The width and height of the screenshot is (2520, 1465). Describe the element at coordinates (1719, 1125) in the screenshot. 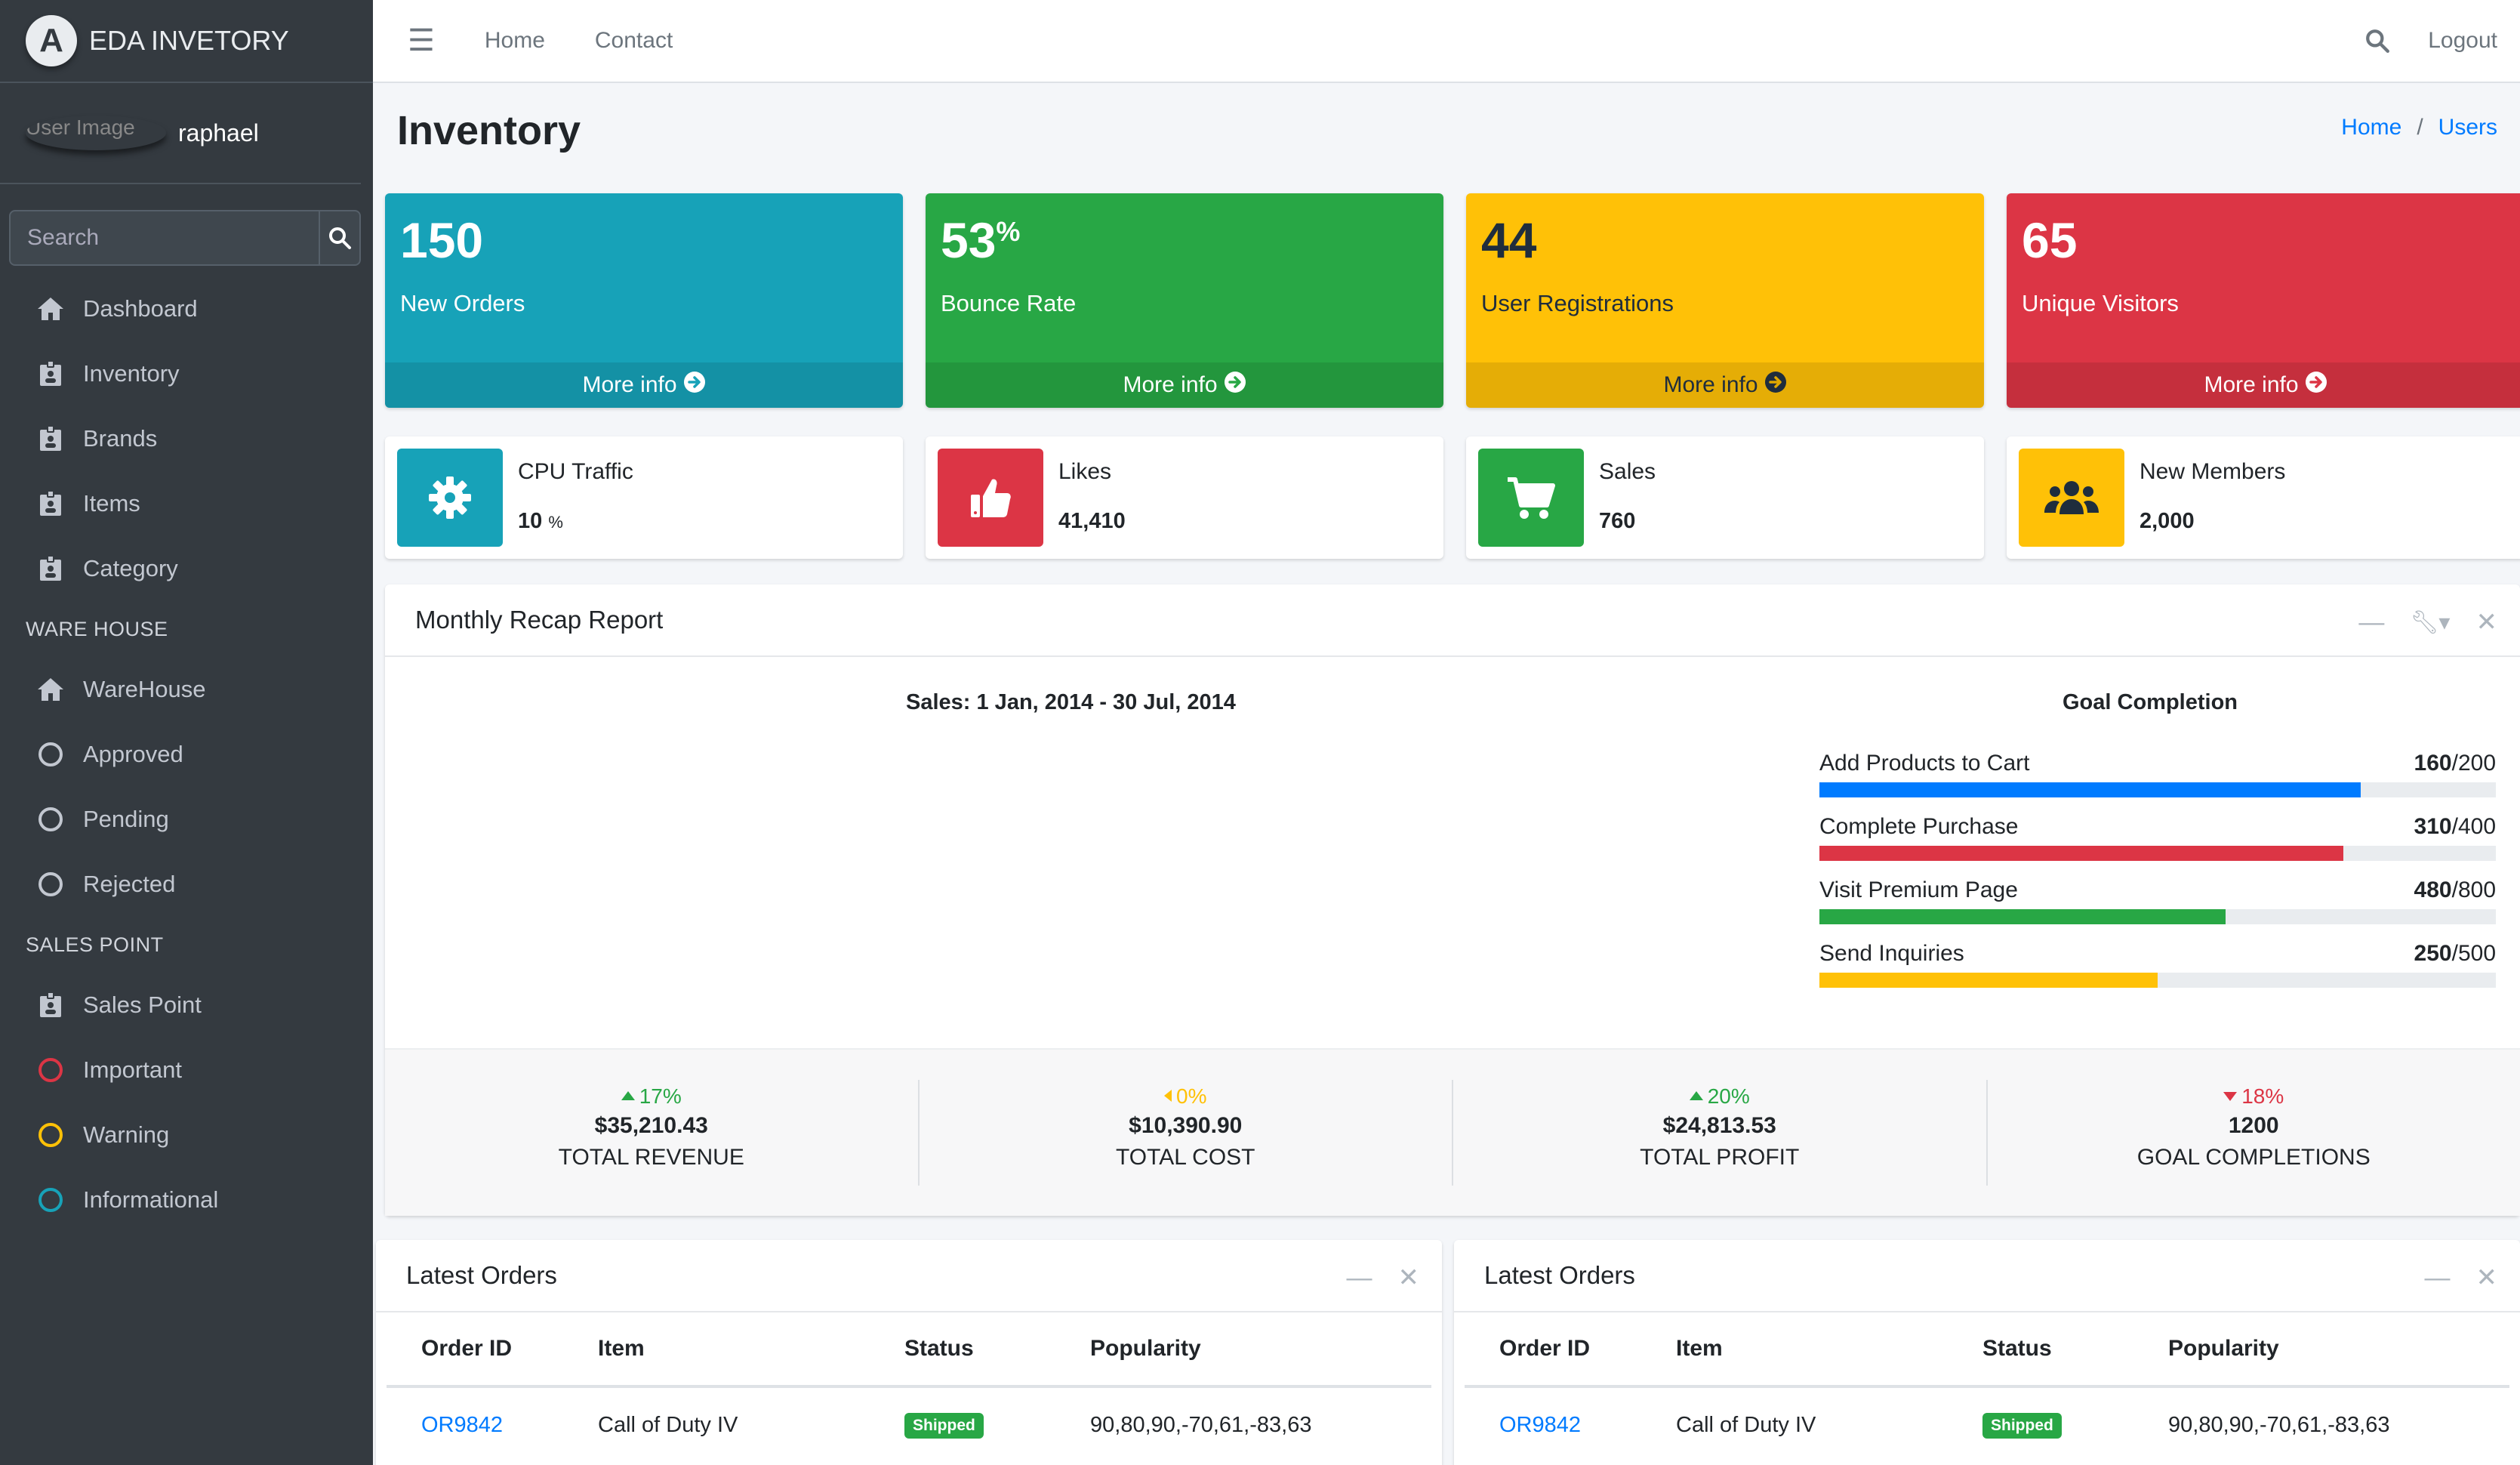

I see `amount: $24,813.53` at that location.